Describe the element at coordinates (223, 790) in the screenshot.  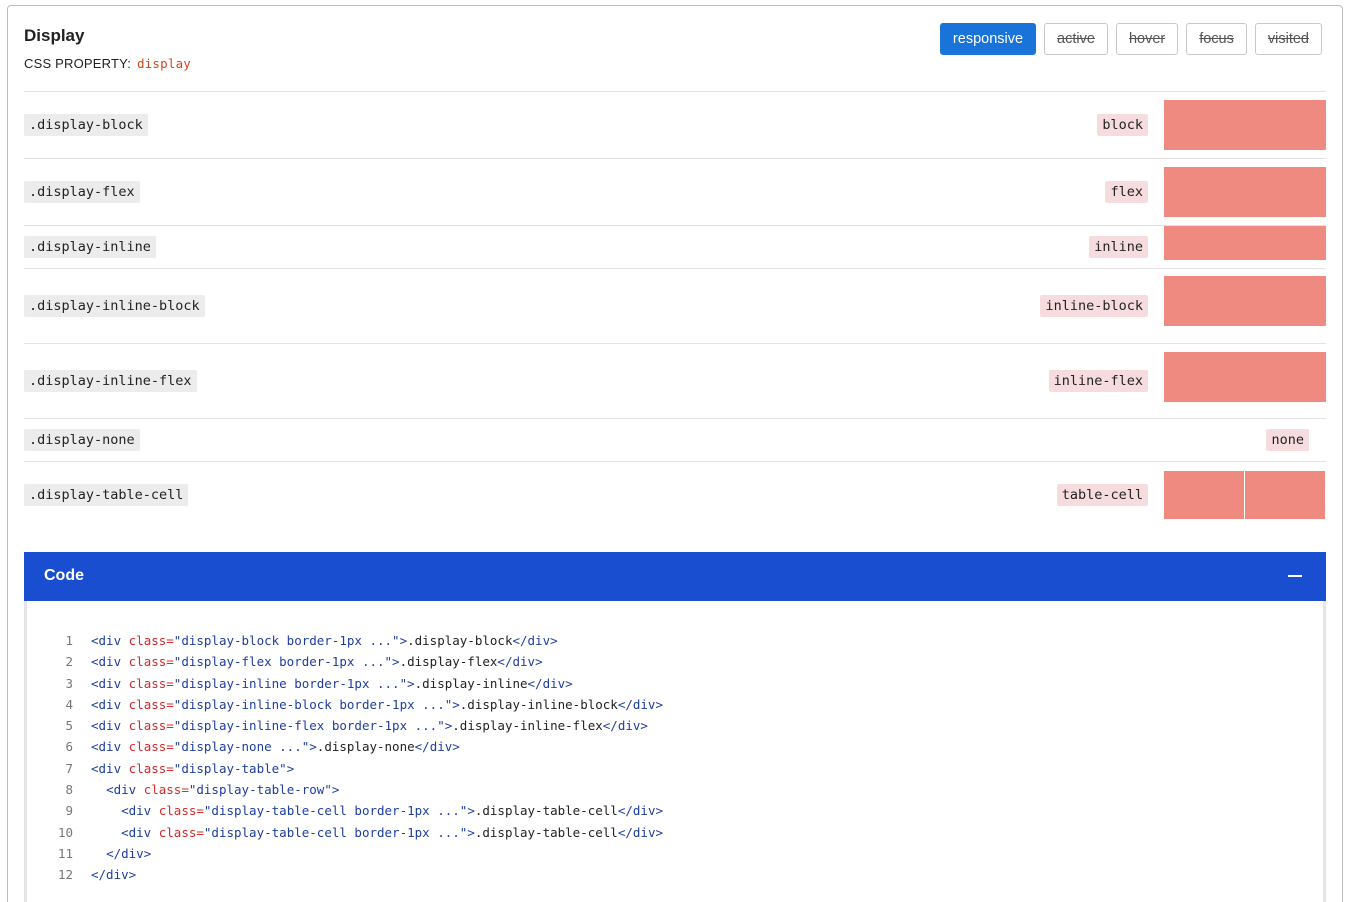
I see `code-text: <div class="display-table-row">` at that location.